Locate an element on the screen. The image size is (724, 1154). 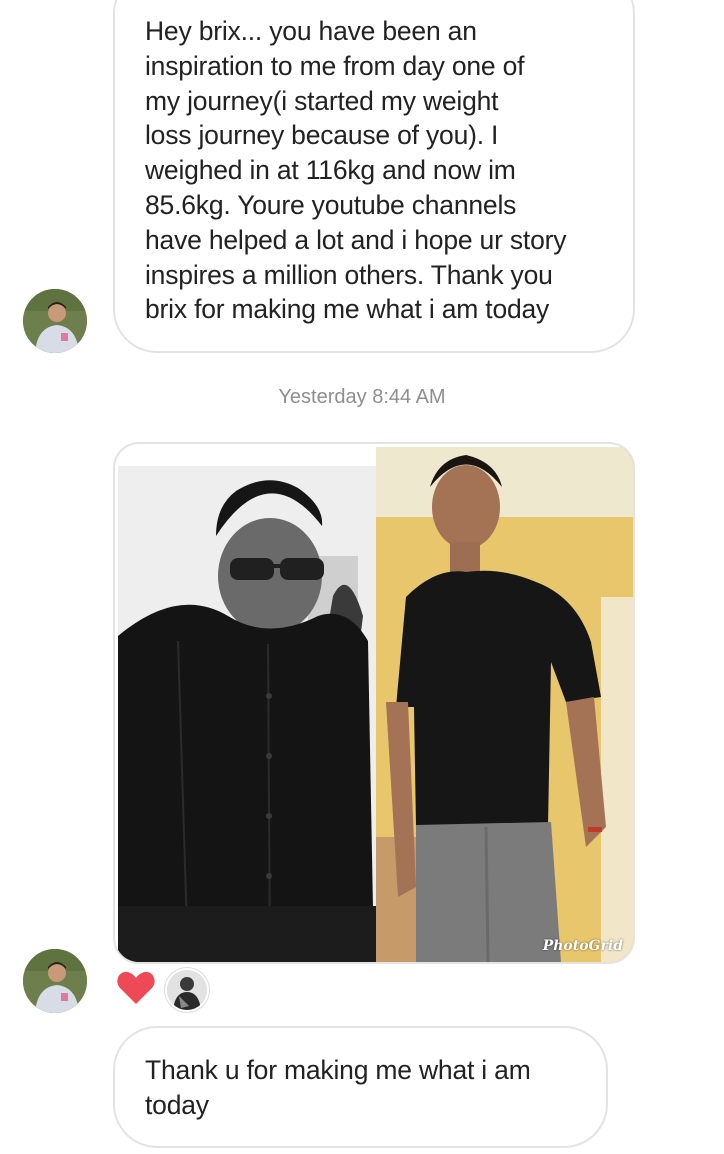
message-text: Thank u for making me what i am today is located at coordinates (370, 1088).